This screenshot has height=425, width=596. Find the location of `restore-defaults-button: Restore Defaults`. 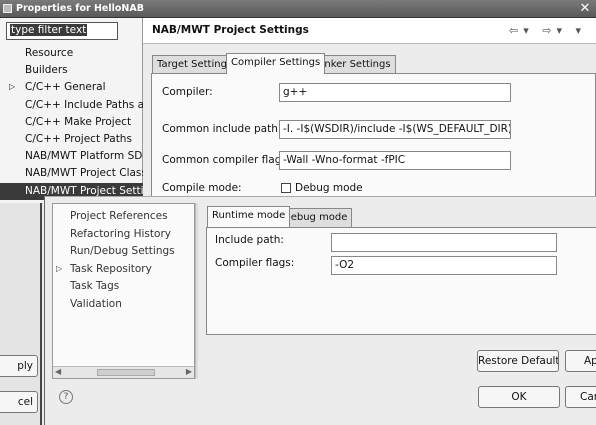

restore-defaults-button: Restore Defaults is located at coordinates (518, 361).